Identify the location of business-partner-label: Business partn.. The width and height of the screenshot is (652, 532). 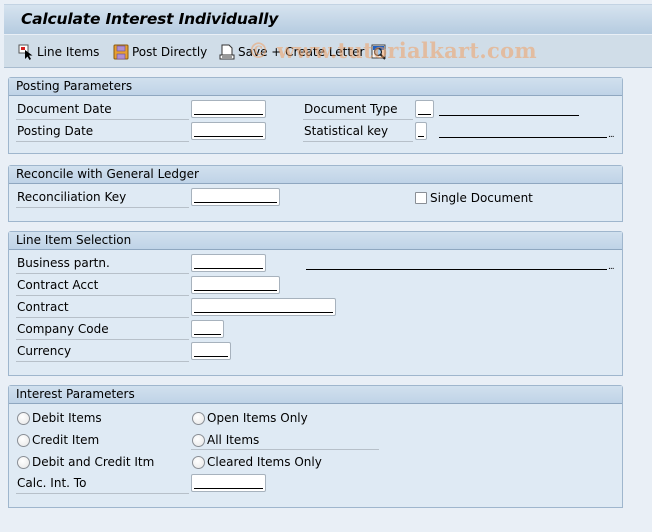
(102, 264).